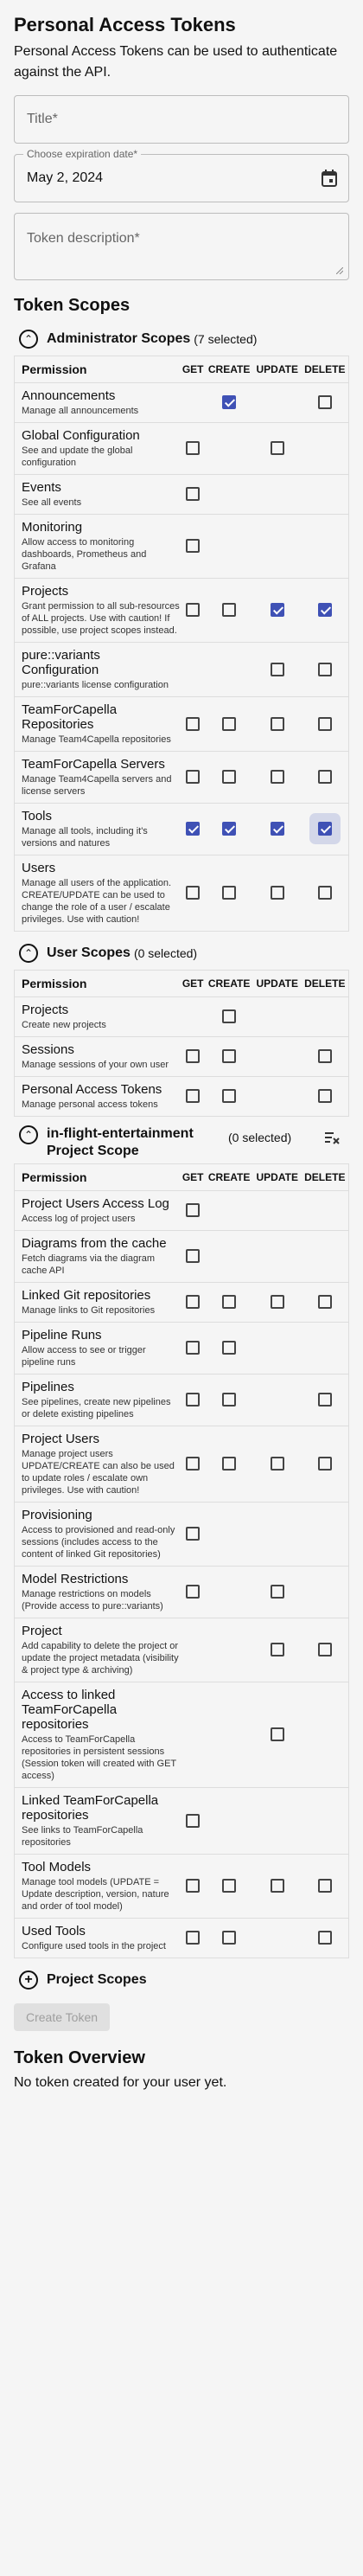 The image size is (363, 2576). Describe the element at coordinates (90, 1808) in the screenshot. I see `permission-name: Linked TeamForCapella repositories` at that location.